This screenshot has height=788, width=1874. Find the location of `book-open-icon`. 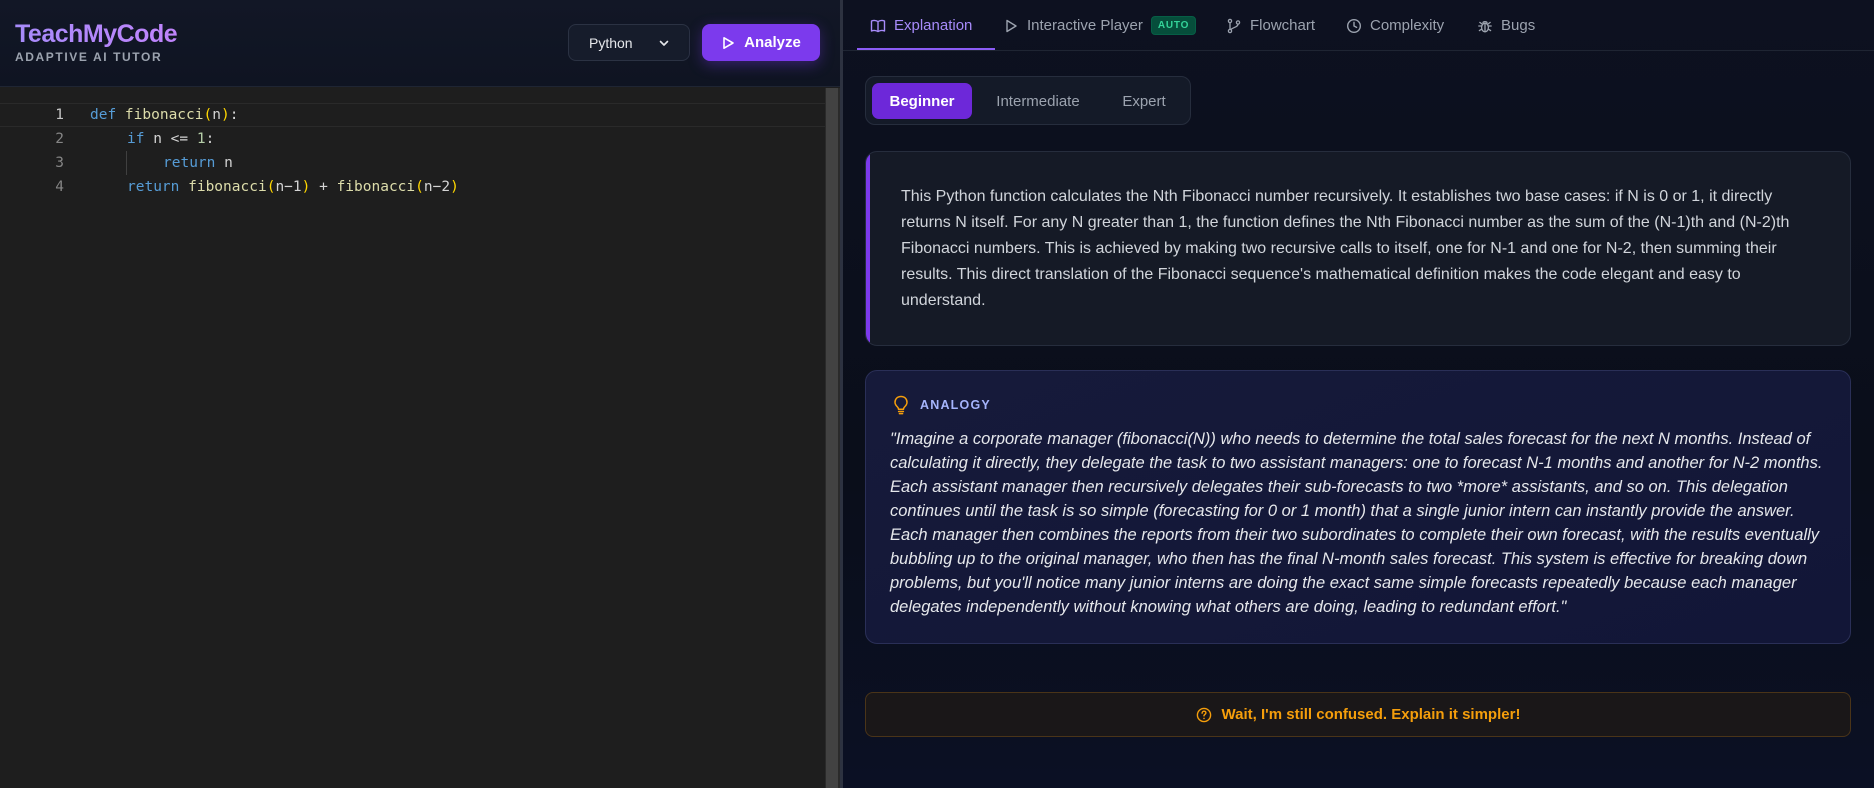

book-open-icon is located at coordinates (878, 25).